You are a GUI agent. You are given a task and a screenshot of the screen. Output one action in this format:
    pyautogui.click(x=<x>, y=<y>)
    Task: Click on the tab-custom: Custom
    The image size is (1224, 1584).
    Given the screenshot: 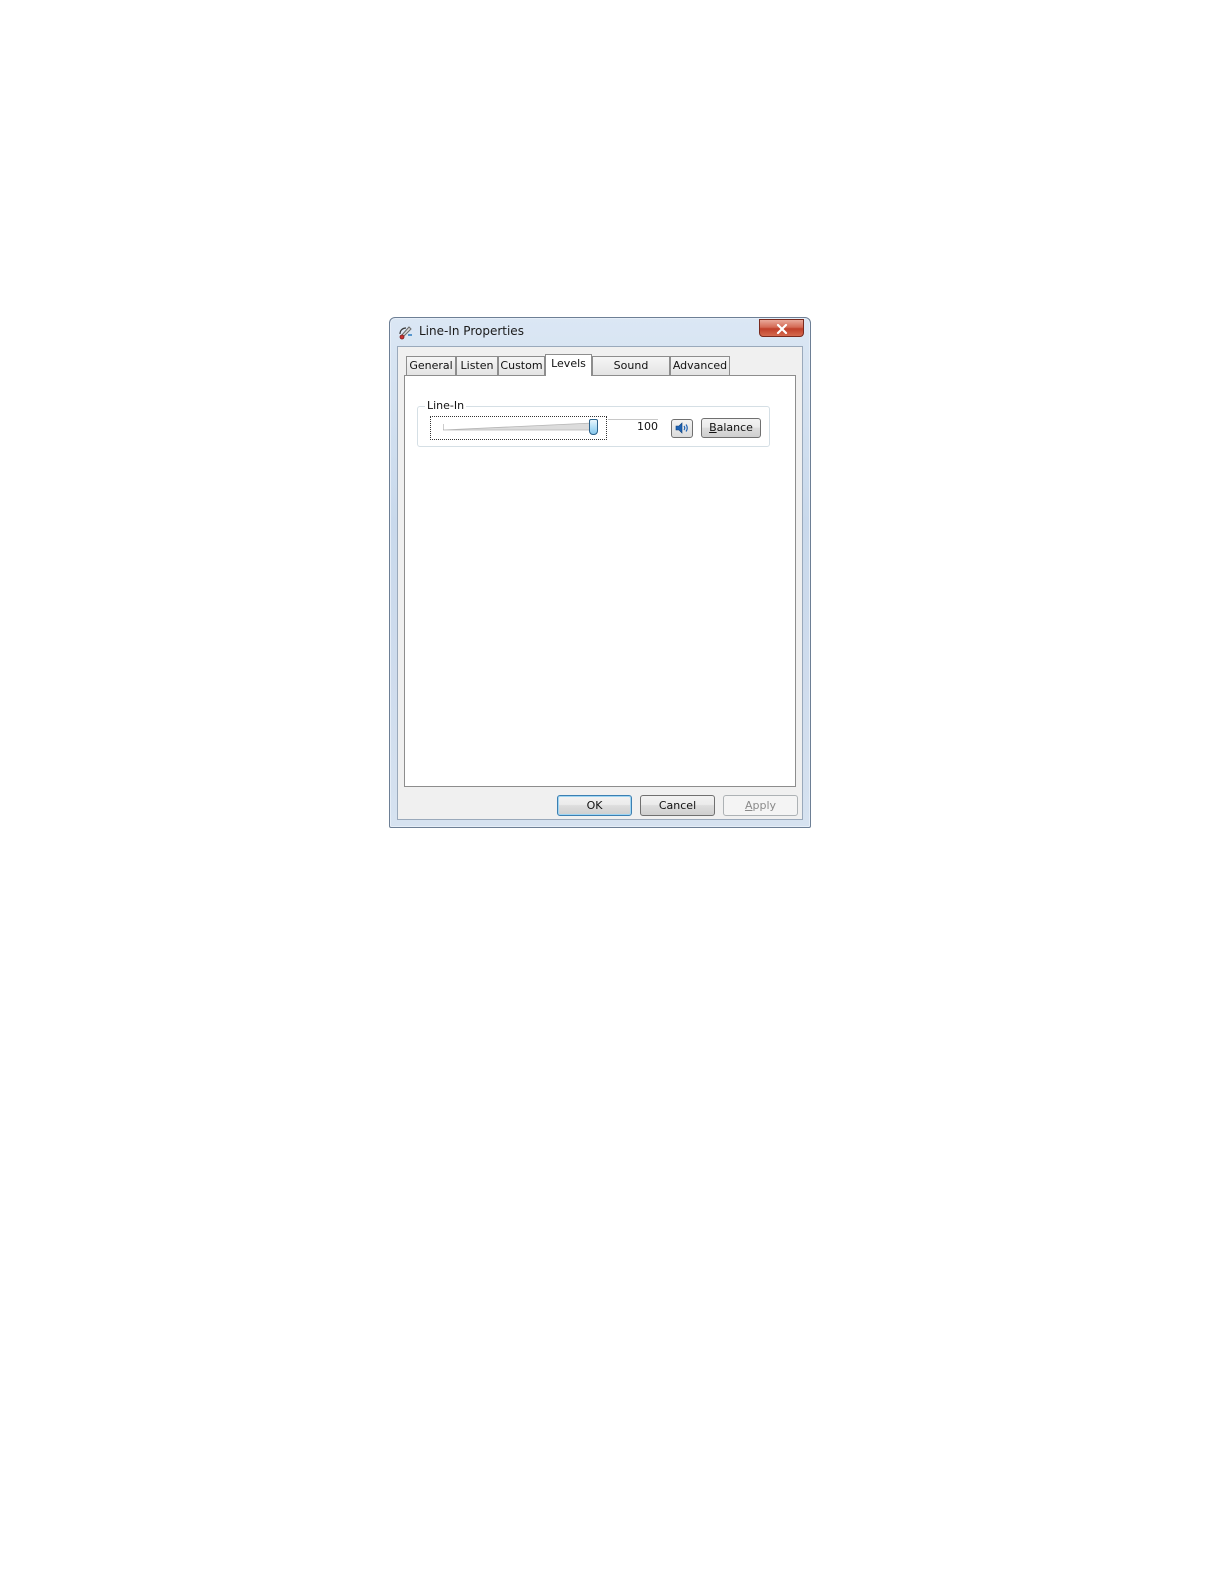 What is the action you would take?
    pyautogui.click(x=521, y=365)
    